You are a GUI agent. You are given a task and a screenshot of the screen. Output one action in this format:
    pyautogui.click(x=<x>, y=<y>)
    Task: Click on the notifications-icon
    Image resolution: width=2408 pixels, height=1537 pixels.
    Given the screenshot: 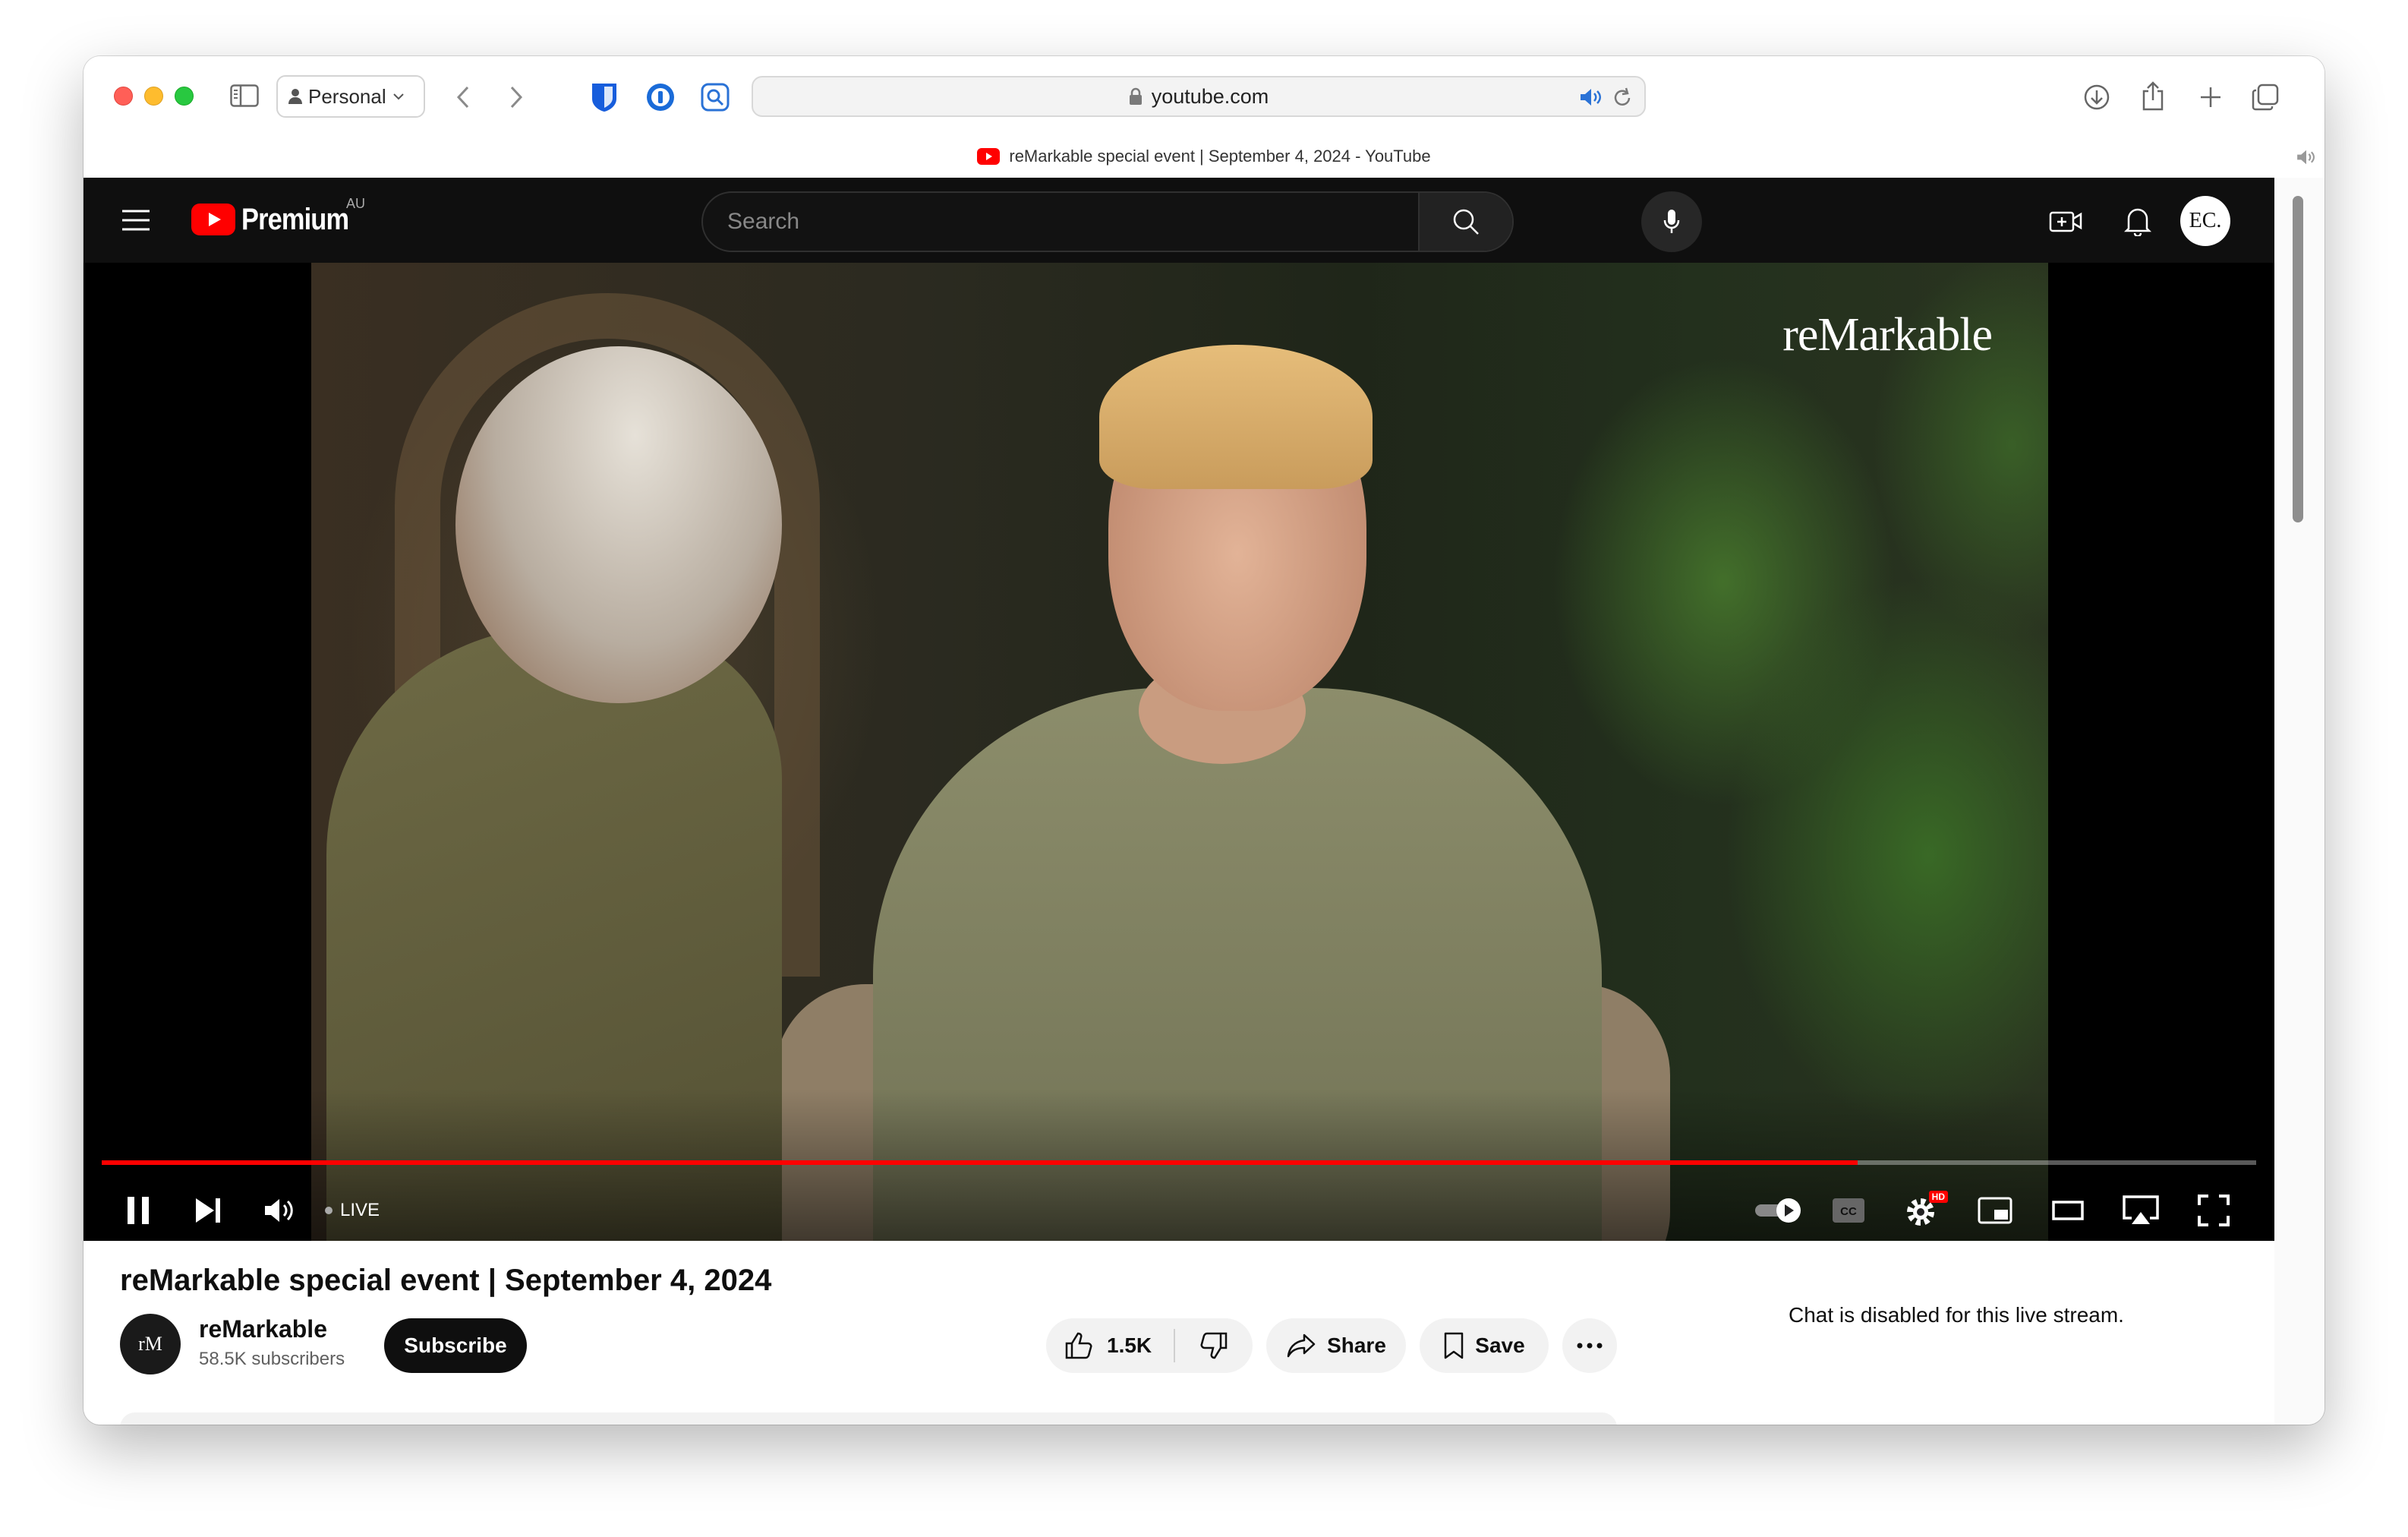 What is the action you would take?
    pyautogui.click(x=2137, y=221)
    